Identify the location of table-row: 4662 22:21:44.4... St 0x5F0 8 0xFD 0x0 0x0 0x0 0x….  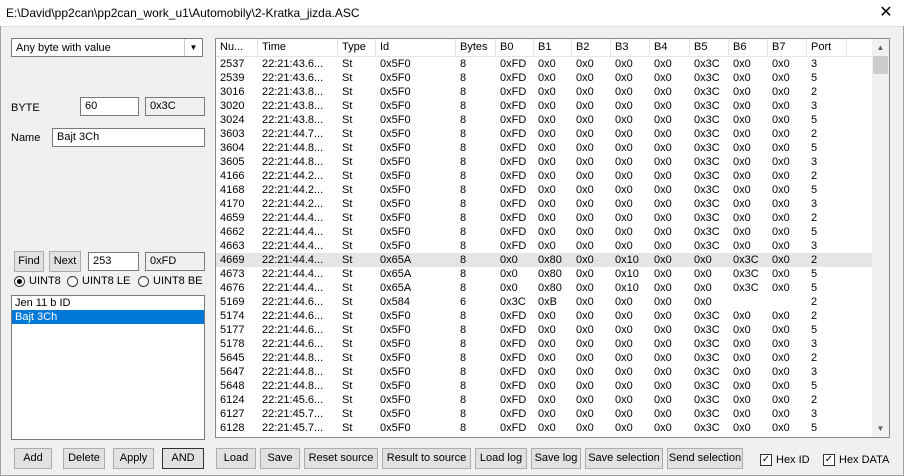
(545, 232).